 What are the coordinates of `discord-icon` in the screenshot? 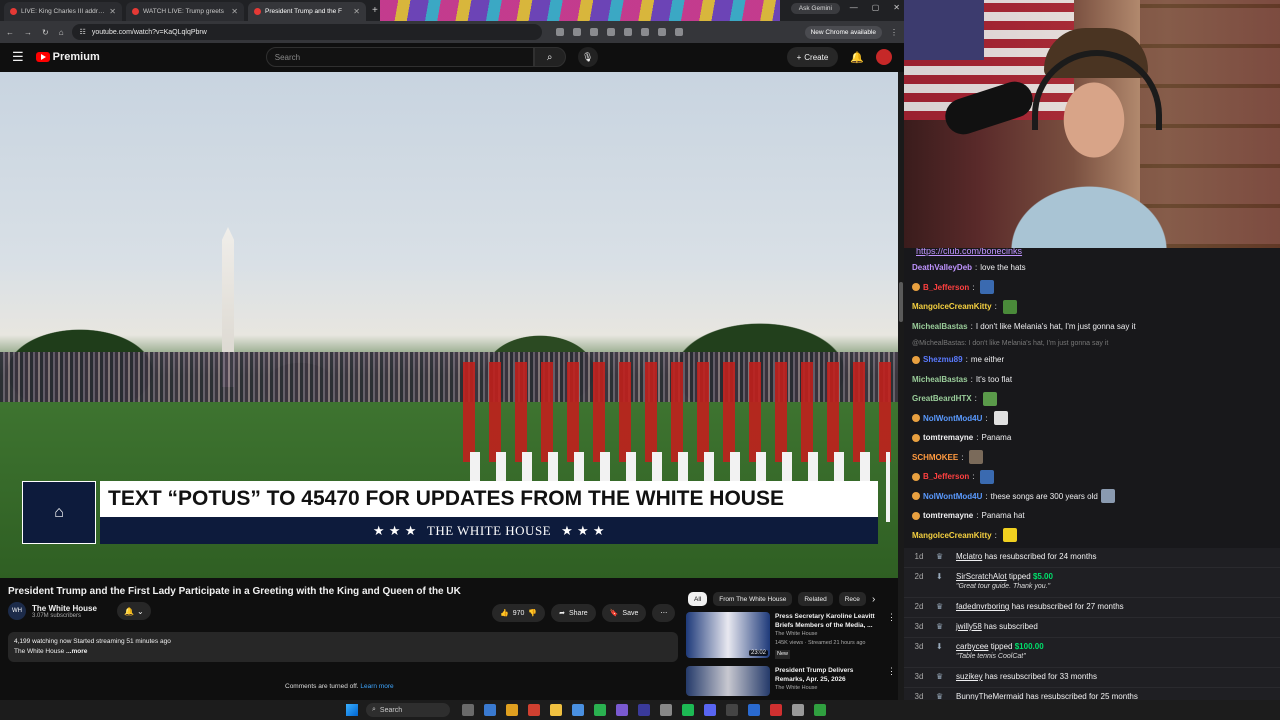 It's located at (710, 710).